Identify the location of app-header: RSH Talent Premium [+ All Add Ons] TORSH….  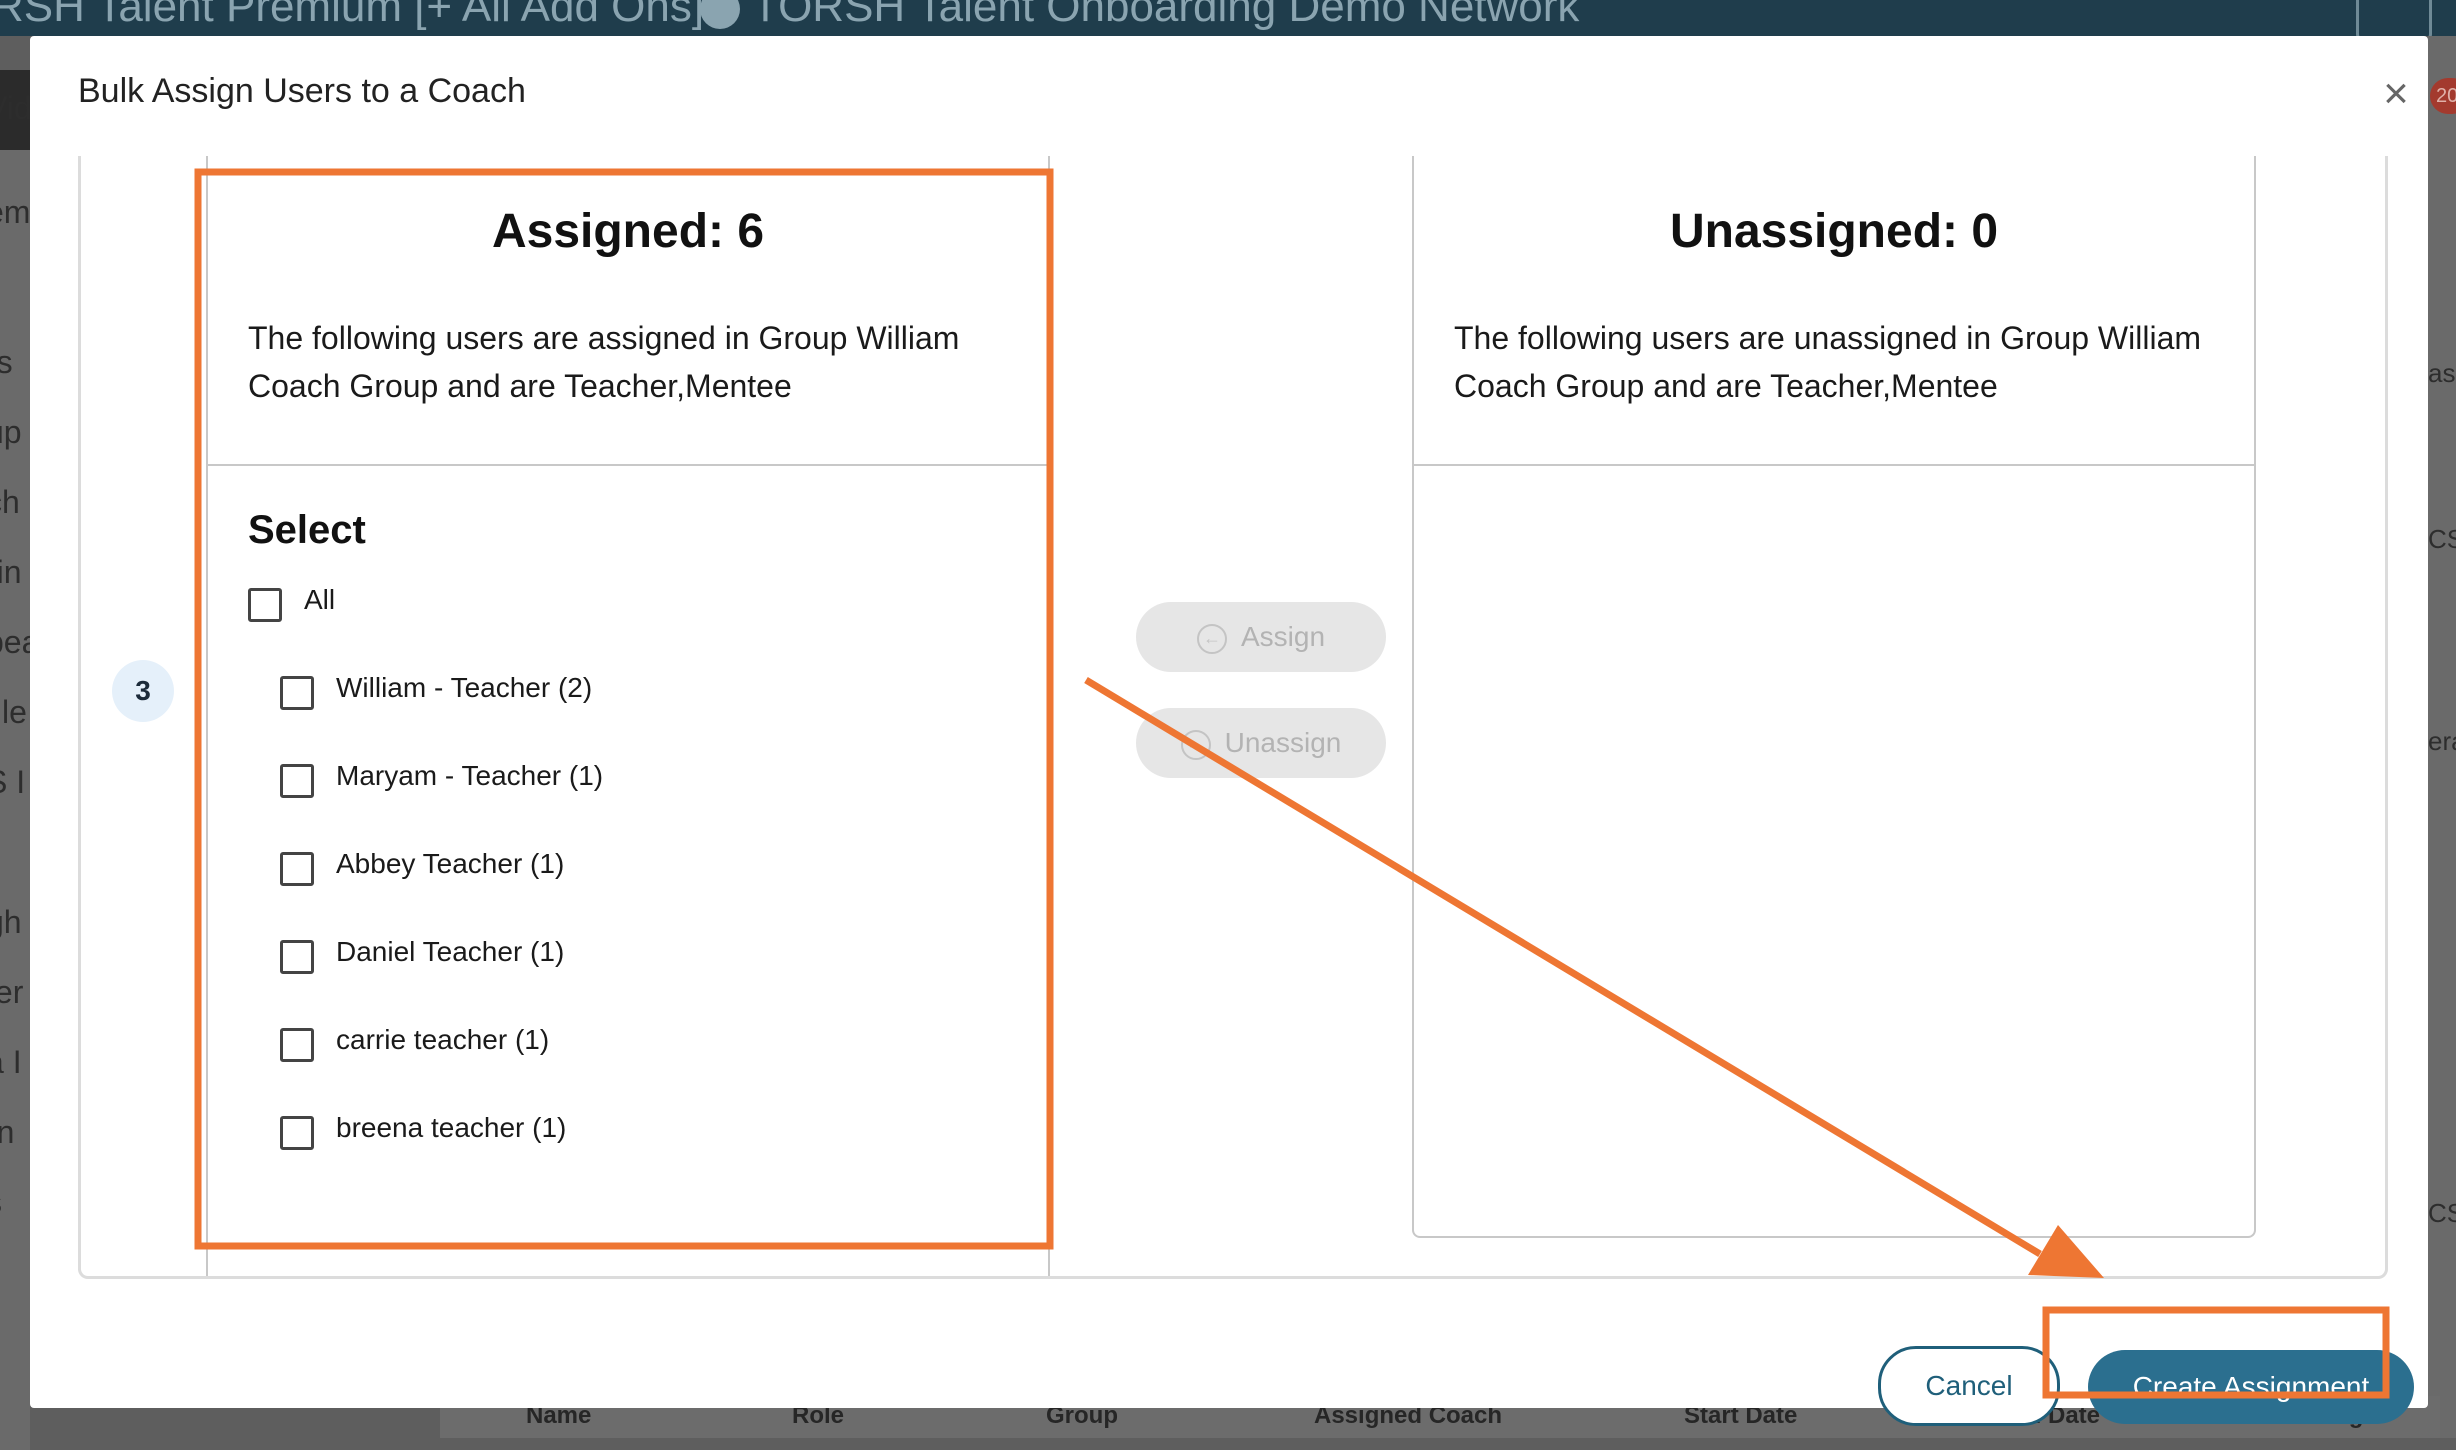
(1228, 18).